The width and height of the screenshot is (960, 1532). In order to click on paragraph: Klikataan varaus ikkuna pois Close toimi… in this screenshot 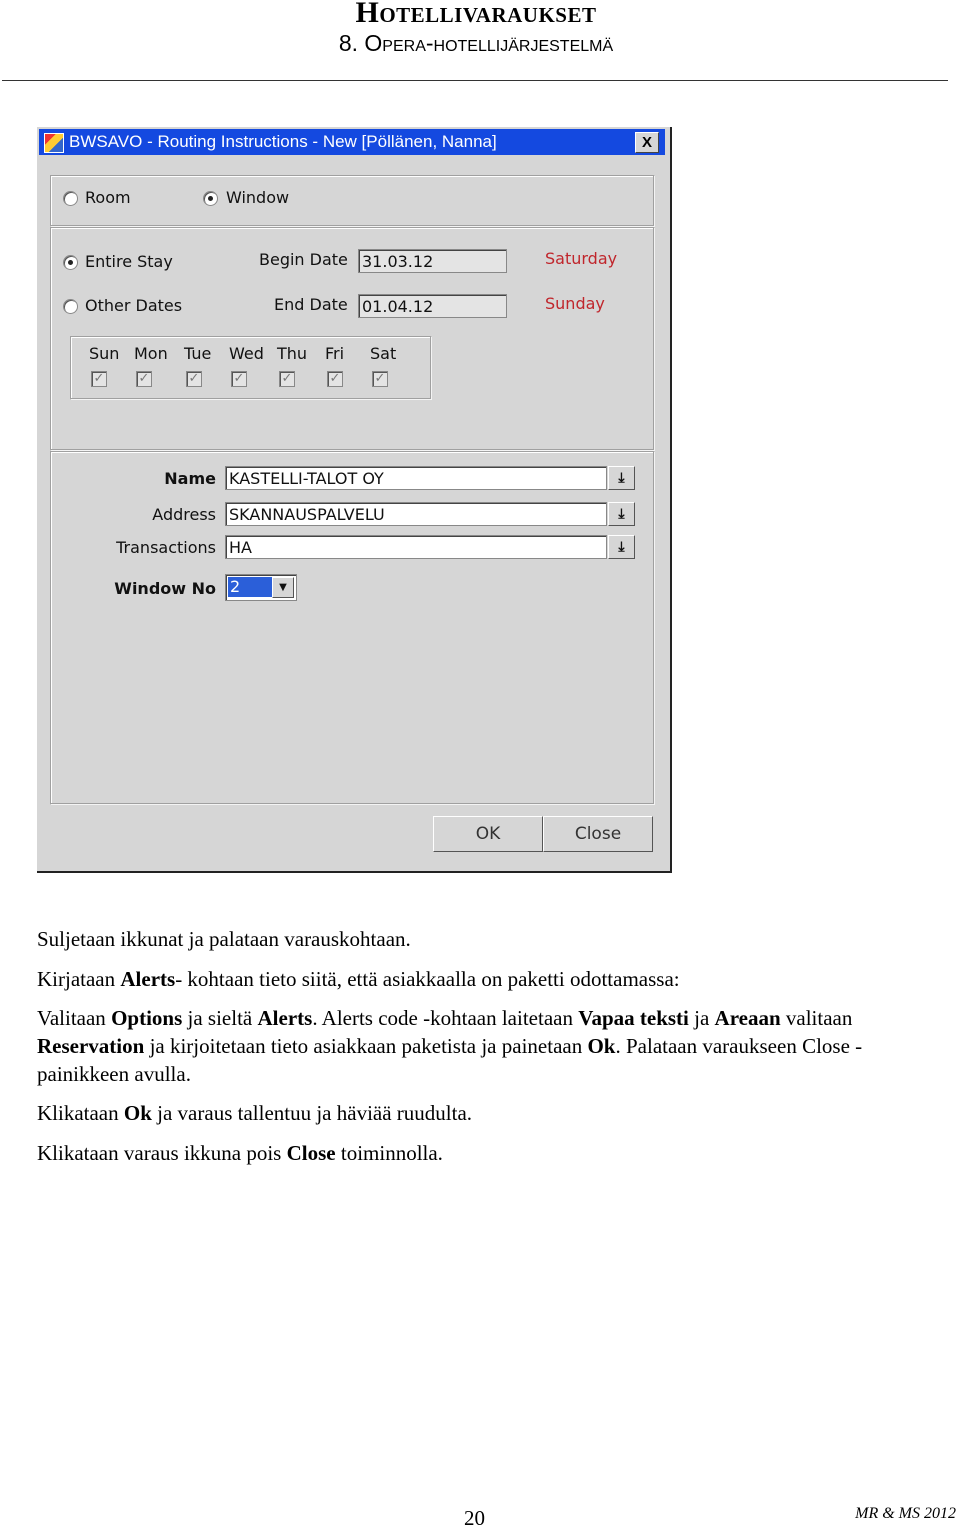, I will do `click(477, 1153)`.